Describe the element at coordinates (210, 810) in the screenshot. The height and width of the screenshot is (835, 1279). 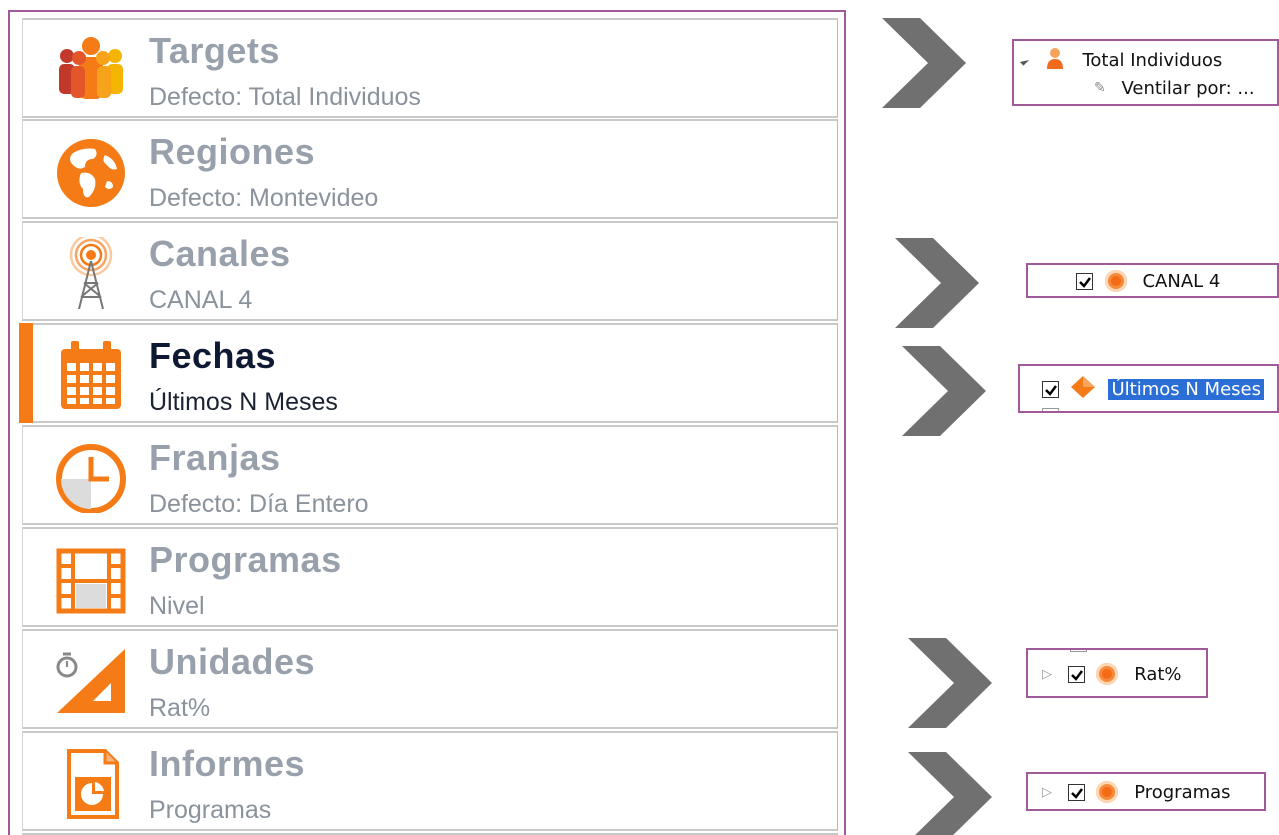
I see `nav-item-subtitle: Programas` at that location.